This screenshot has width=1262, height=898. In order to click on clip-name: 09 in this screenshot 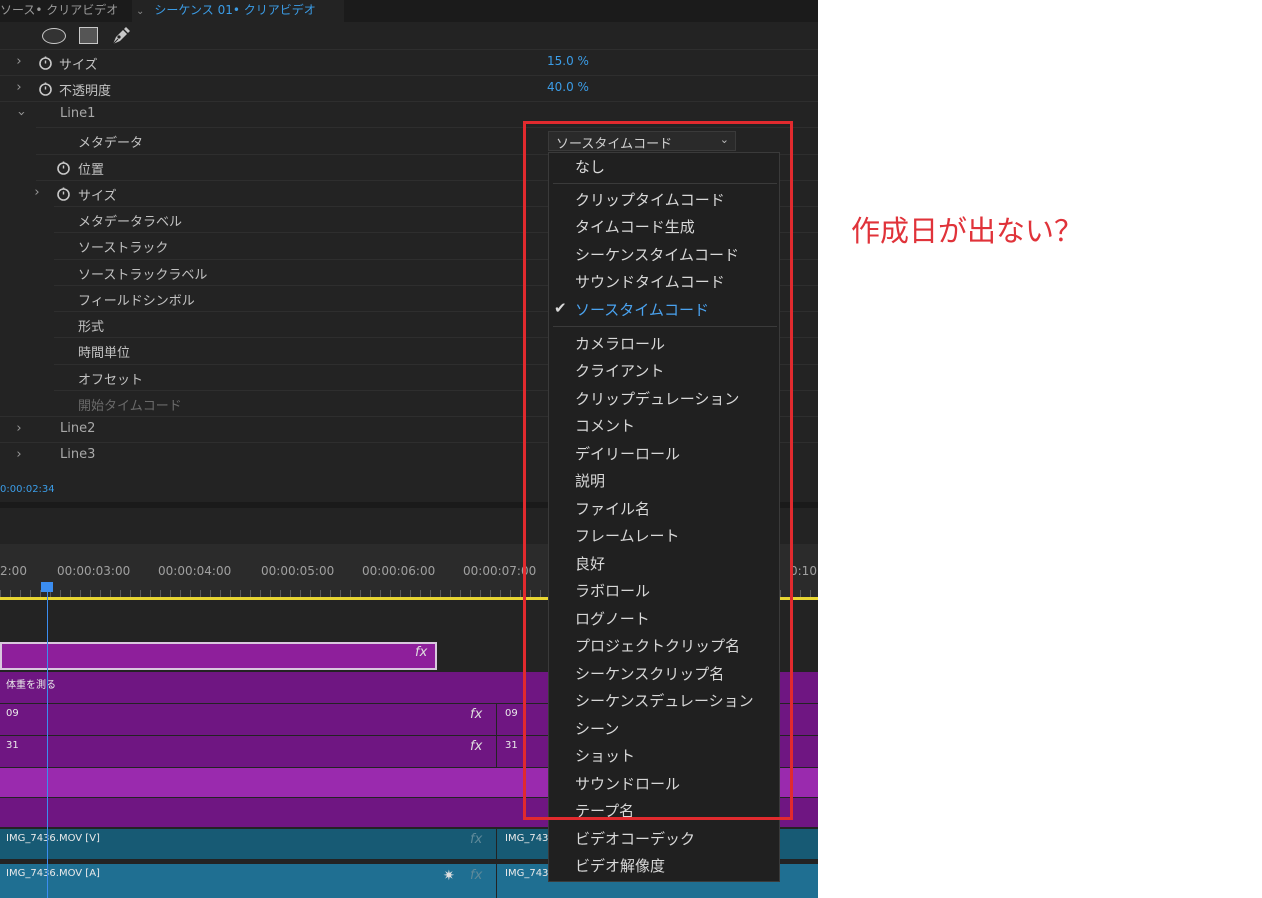, I will do `click(12, 713)`.